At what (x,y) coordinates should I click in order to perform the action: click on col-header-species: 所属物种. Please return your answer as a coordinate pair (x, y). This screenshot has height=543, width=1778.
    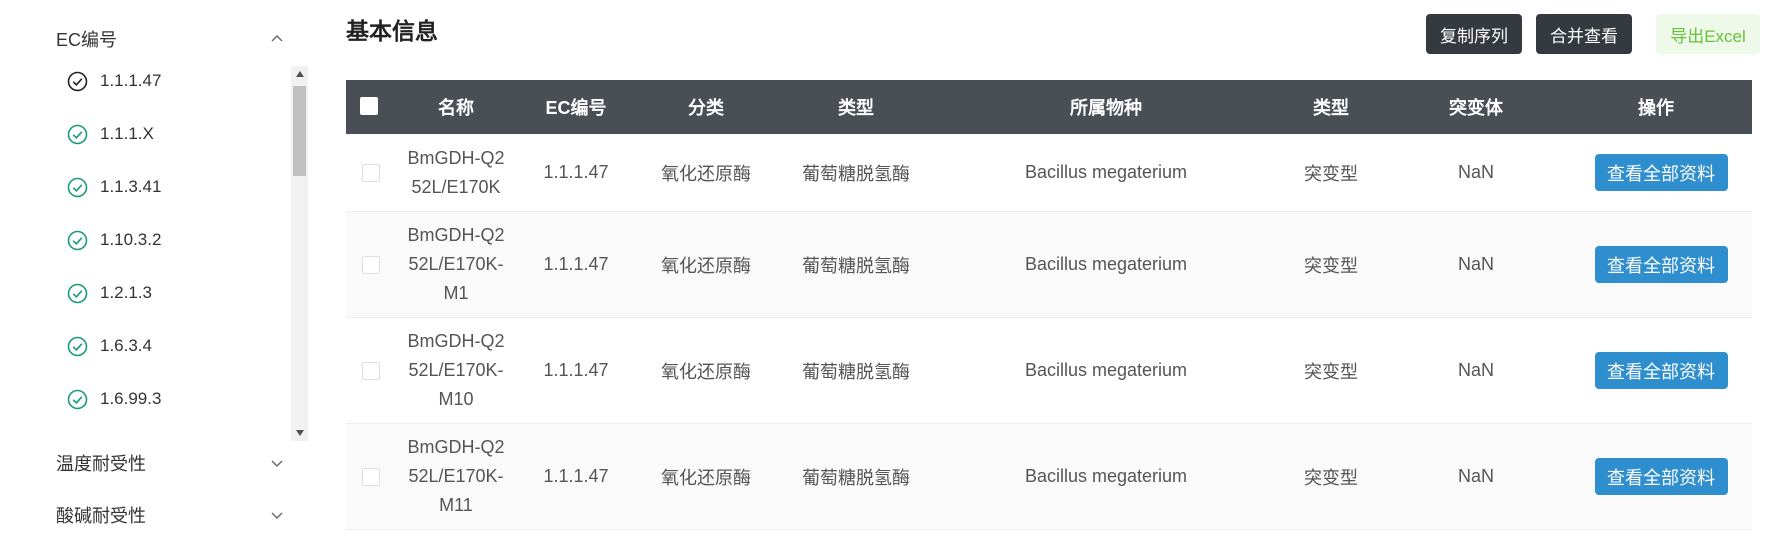
    Looking at the image, I should click on (1106, 108).